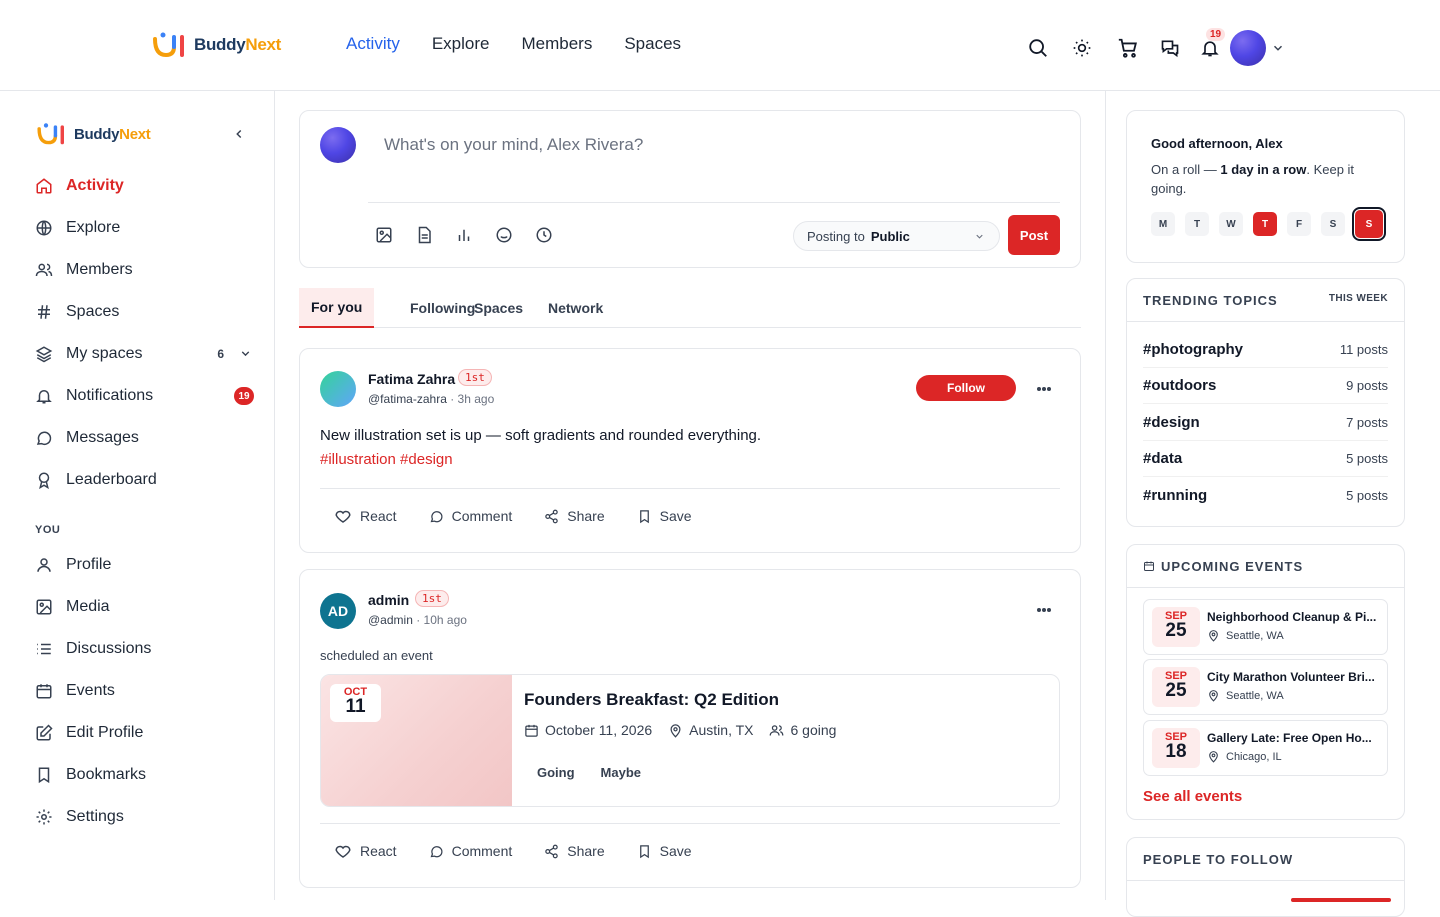  I want to click on maybe-button: Maybe, so click(621, 772).